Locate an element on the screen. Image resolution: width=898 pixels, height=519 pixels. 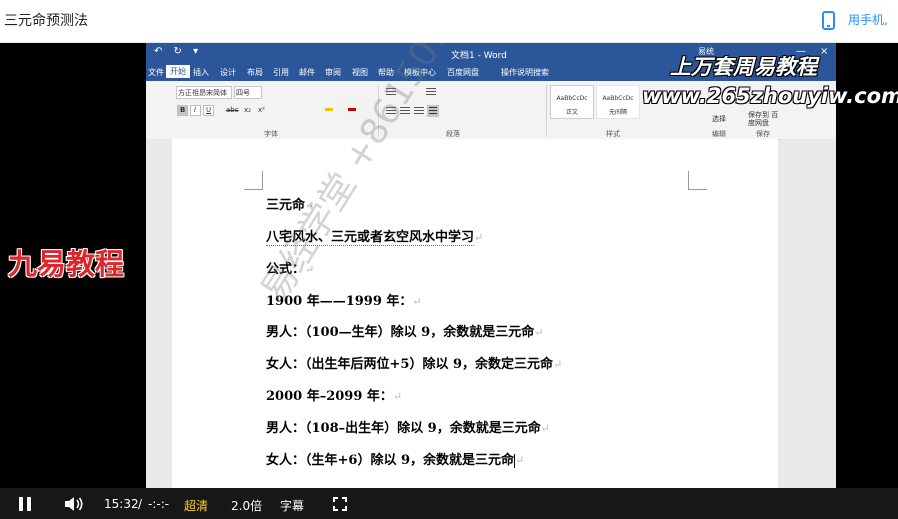
tab-view: 视图 is located at coordinates (360, 72).